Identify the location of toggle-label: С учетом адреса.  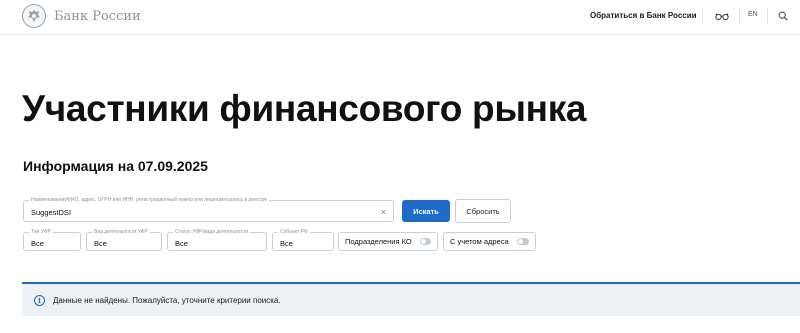
(479, 241).